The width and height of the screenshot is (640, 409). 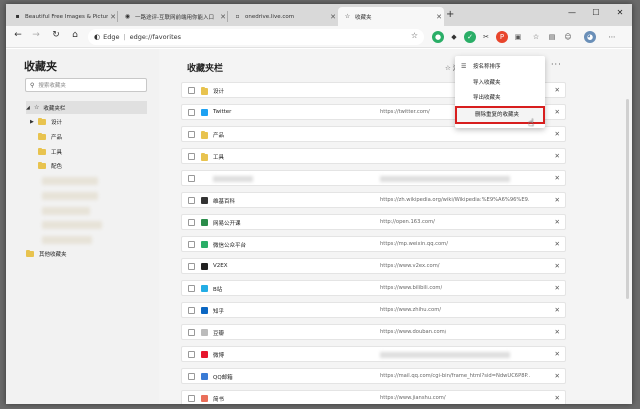 What do you see at coordinates (590, 37) in the screenshot?
I see `avatar: ◕` at bounding box center [590, 37].